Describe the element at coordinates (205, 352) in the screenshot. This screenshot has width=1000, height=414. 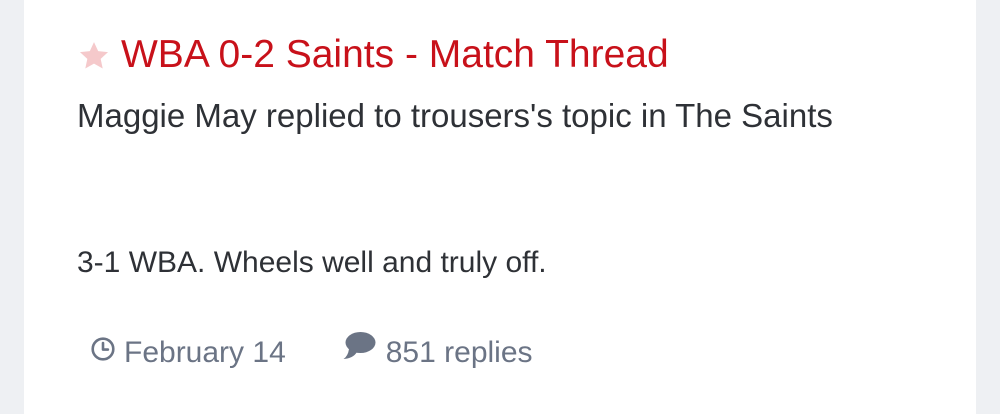
I see `post-date: February 14` at that location.